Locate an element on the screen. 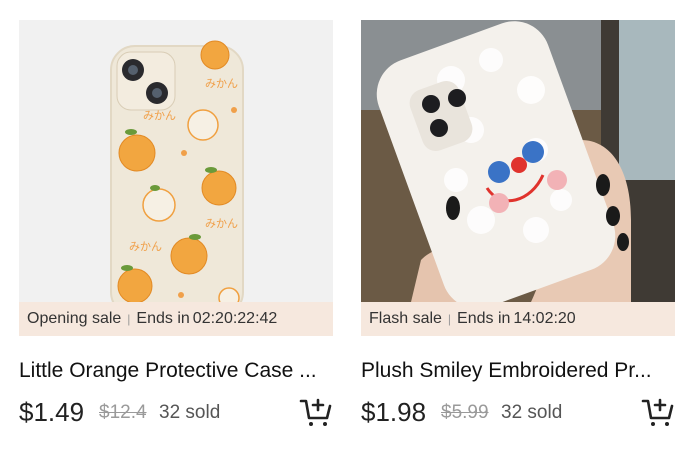  original-price: $5.99 is located at coordinates (465, 412).